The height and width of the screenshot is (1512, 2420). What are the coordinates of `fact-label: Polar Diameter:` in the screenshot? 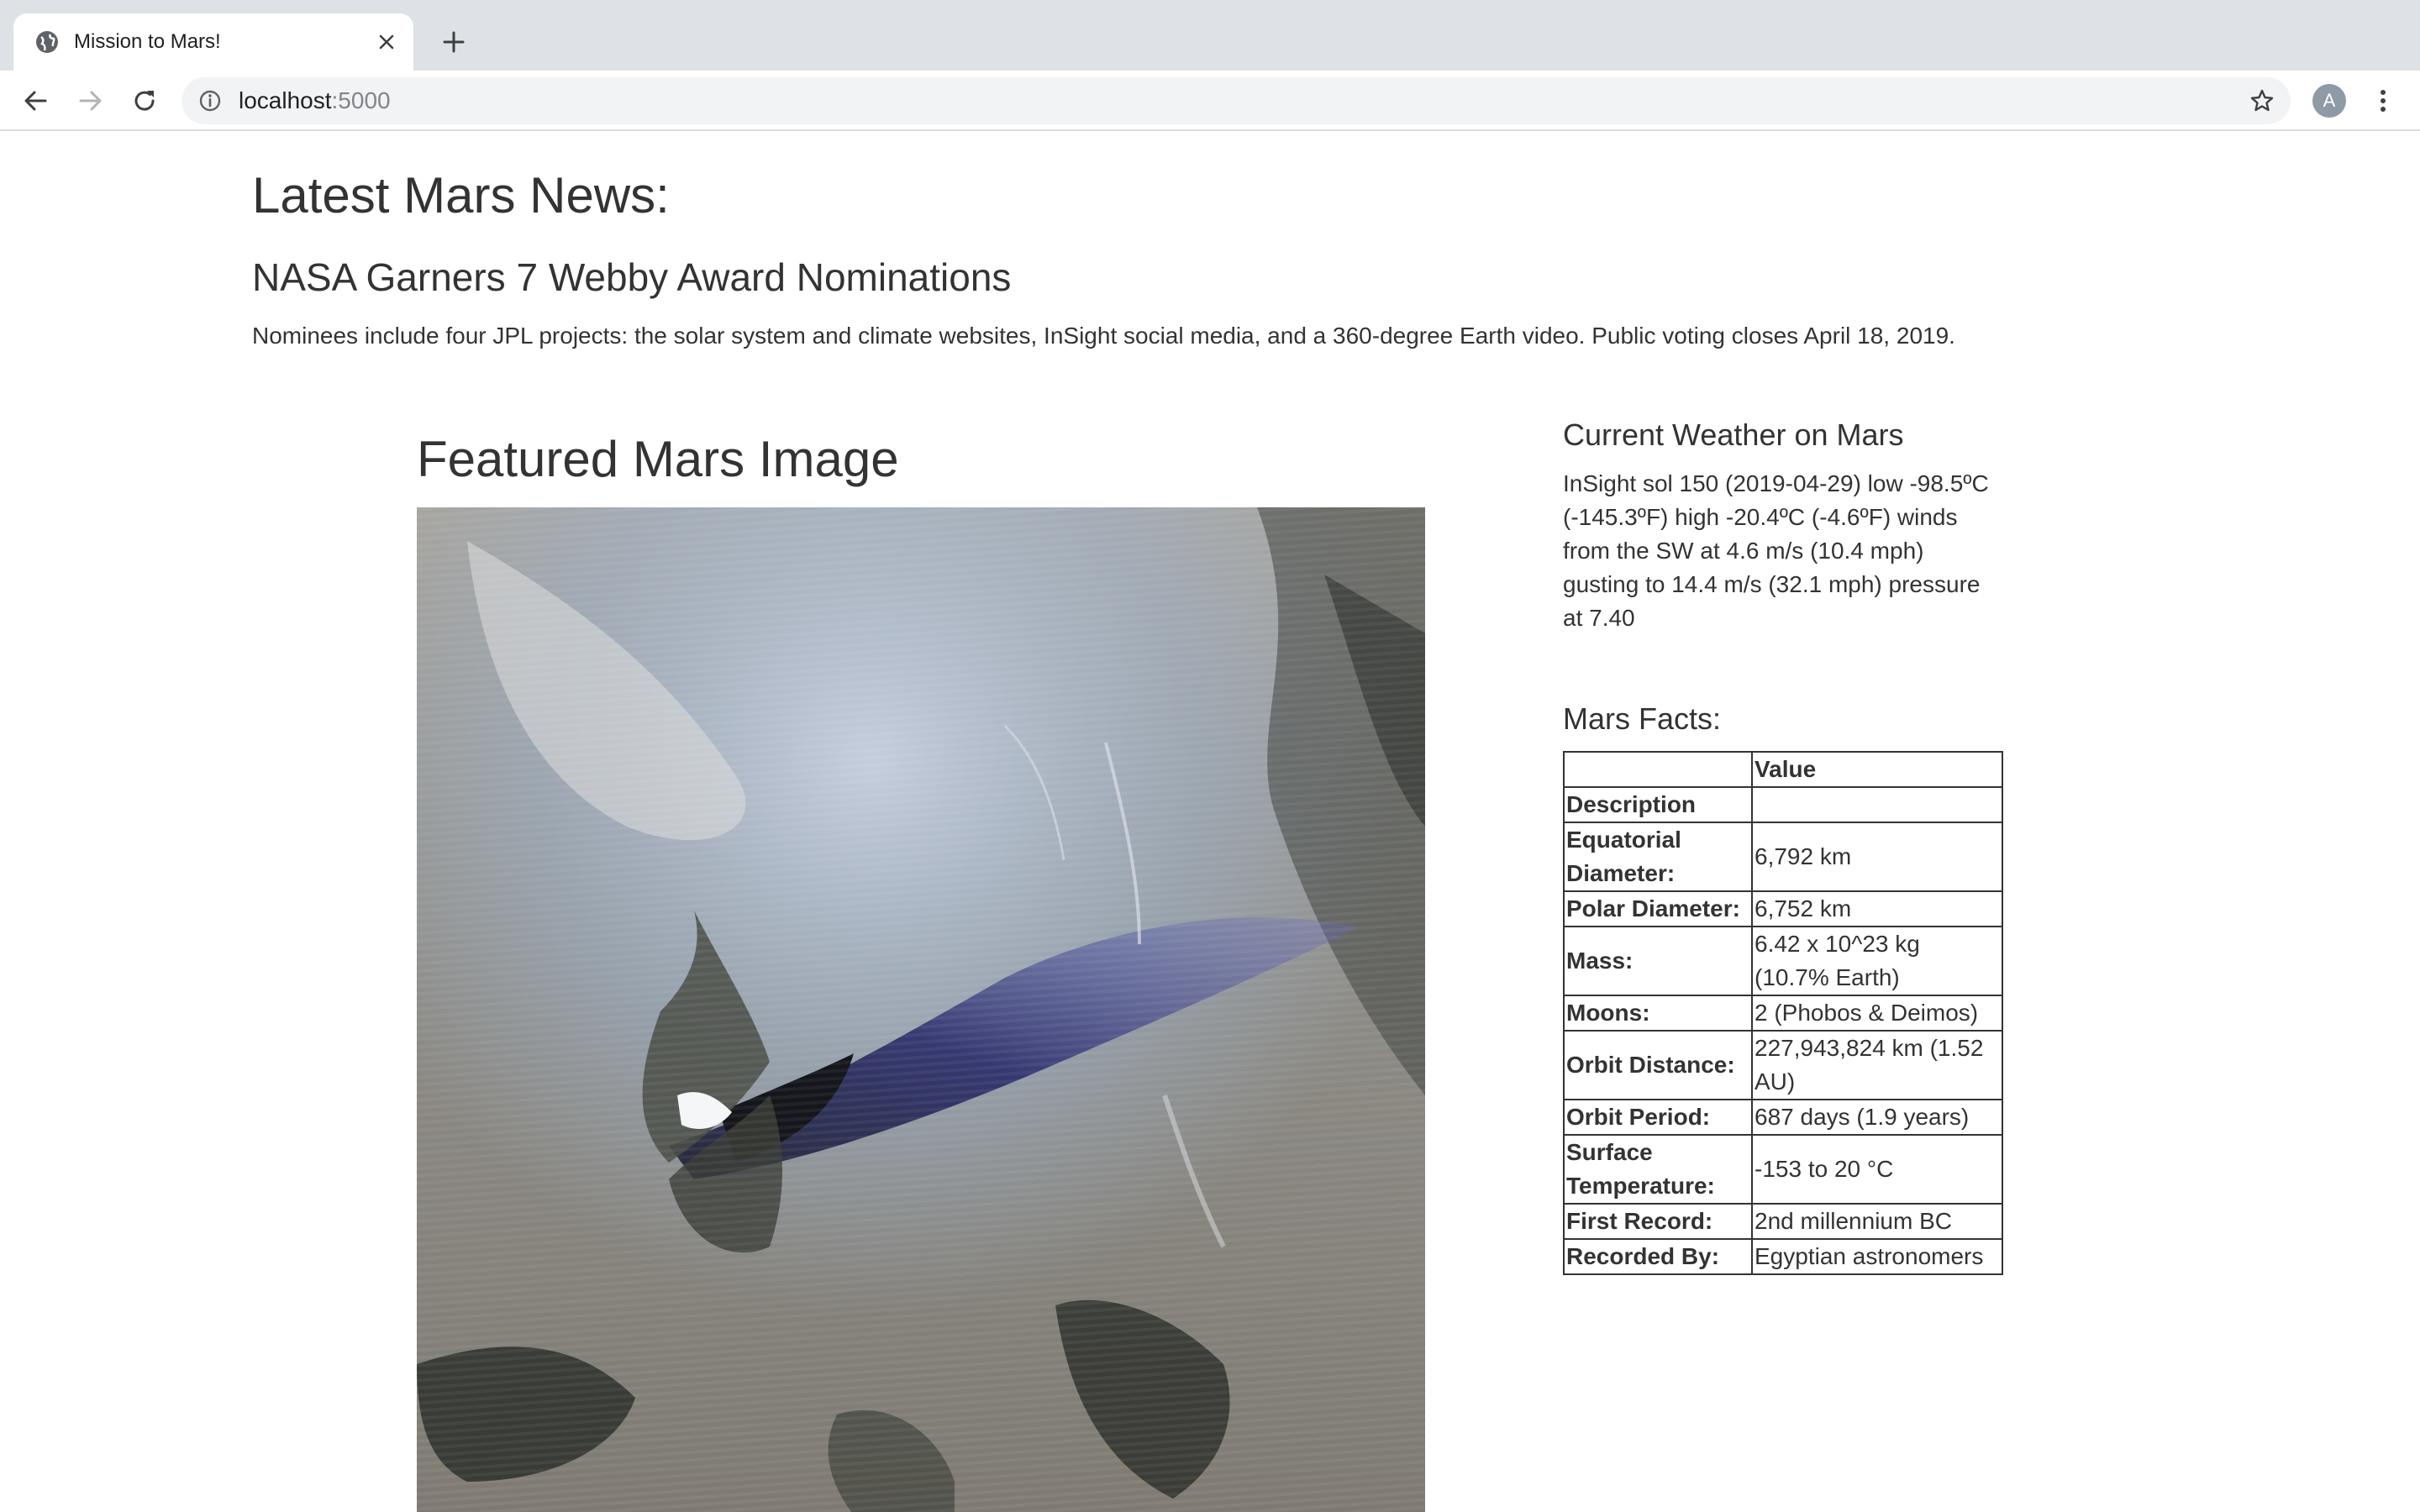 It's located at (1658, 908).